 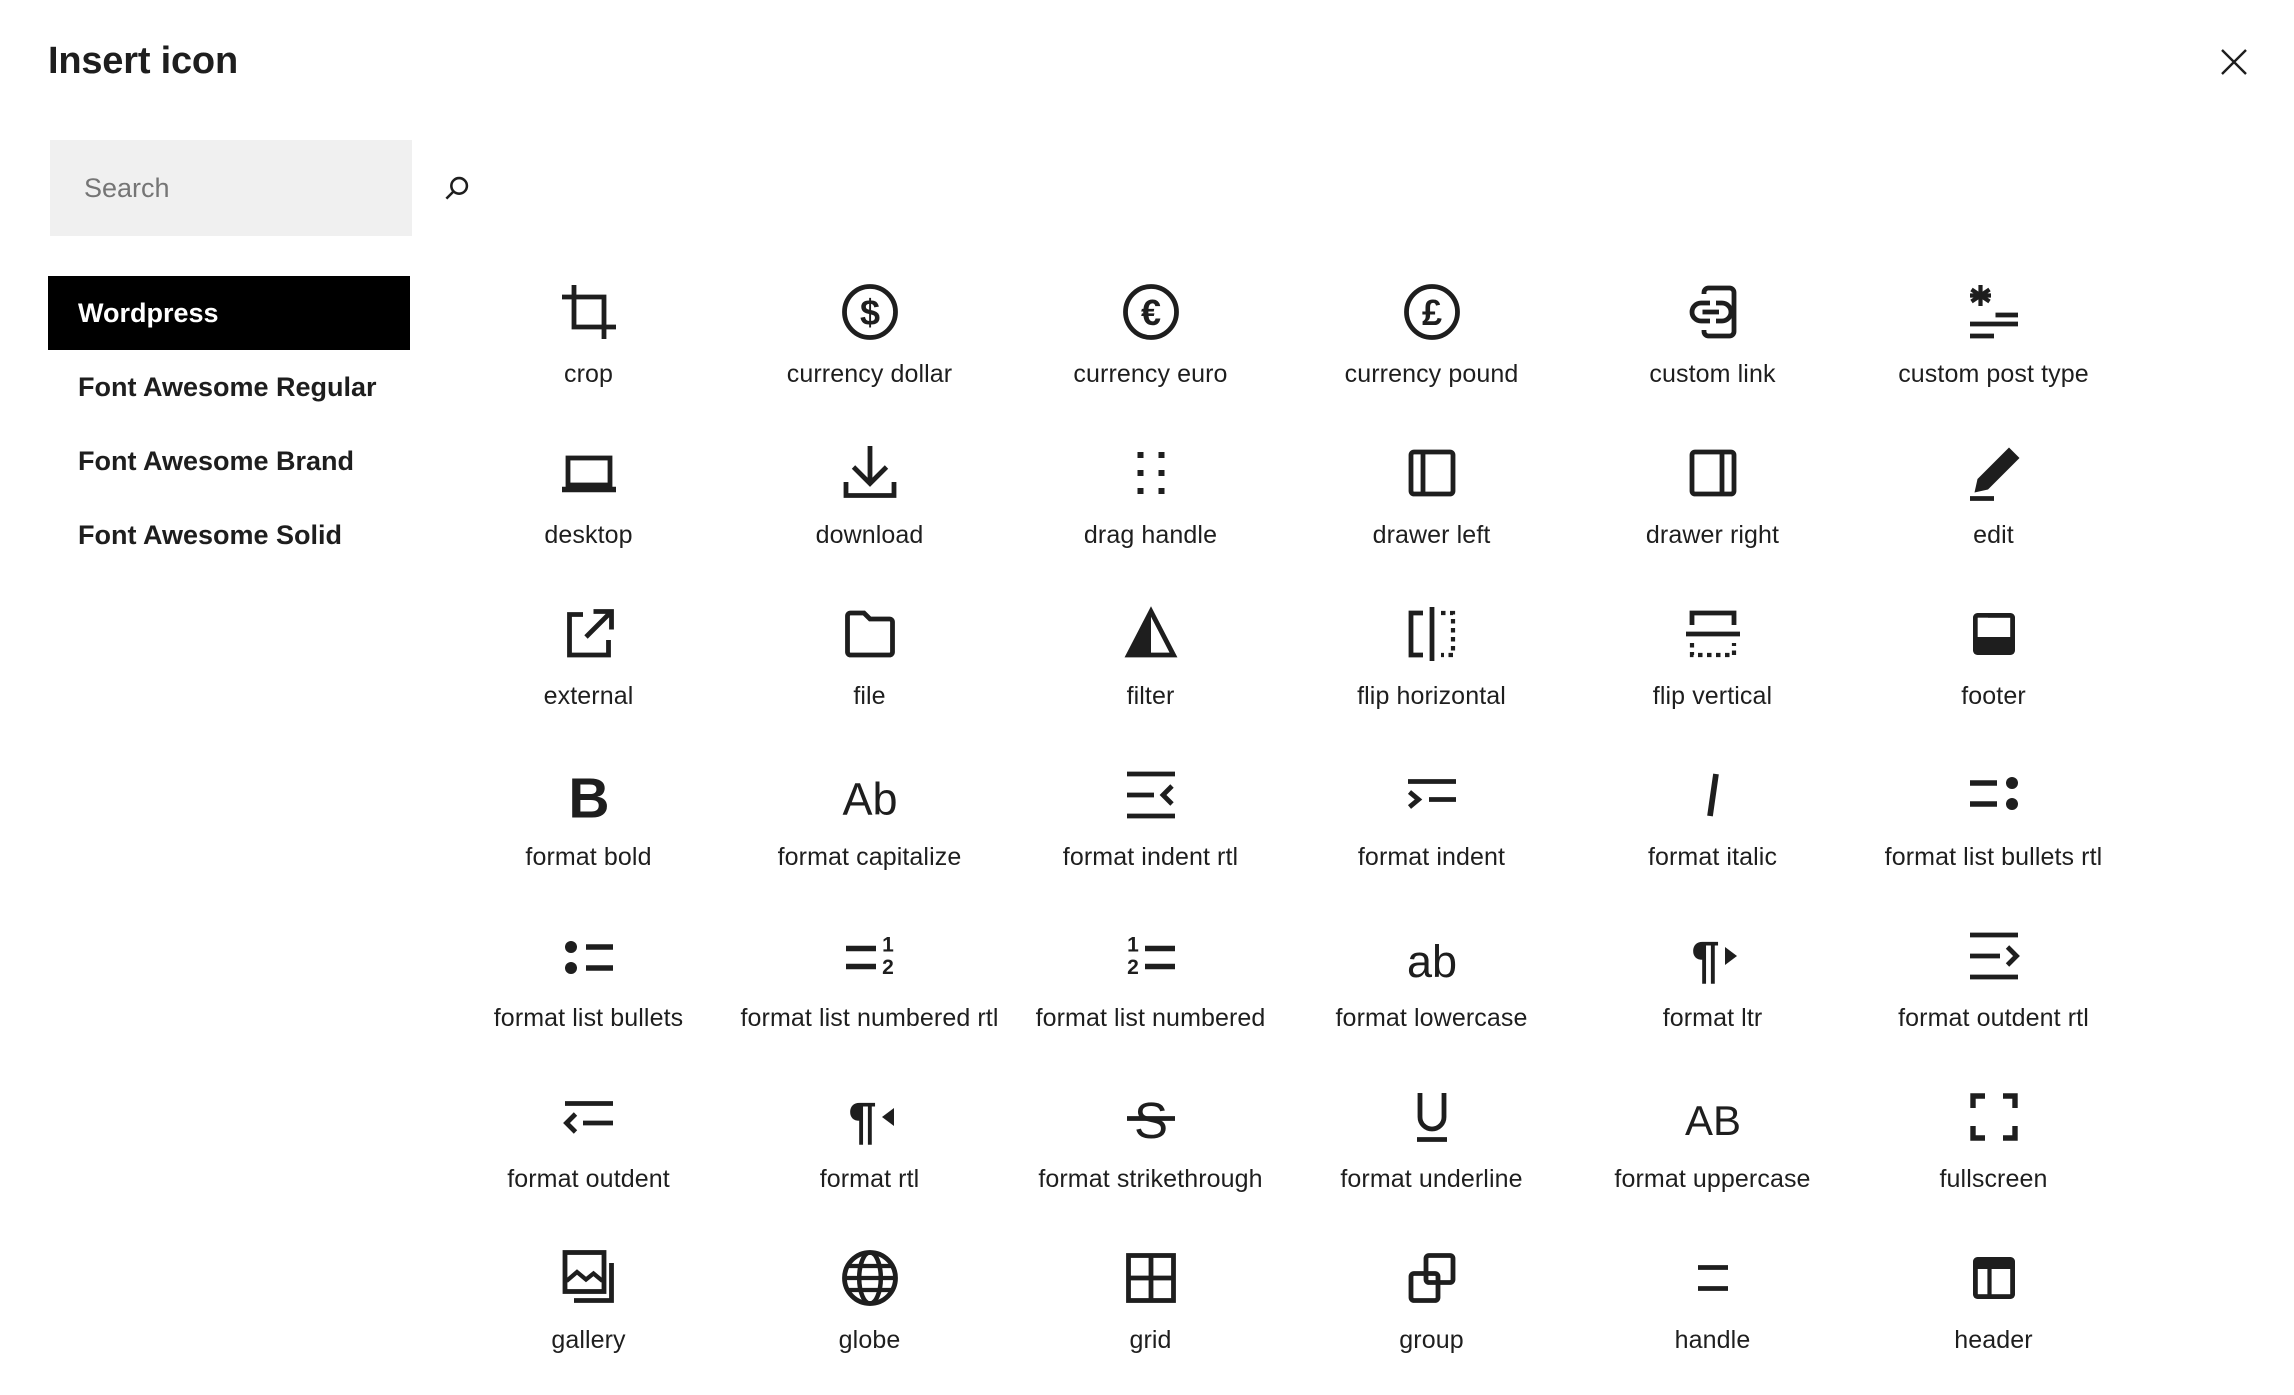 I want to click on format-ltr-icon: ¶, so click(x=1713, y=956).